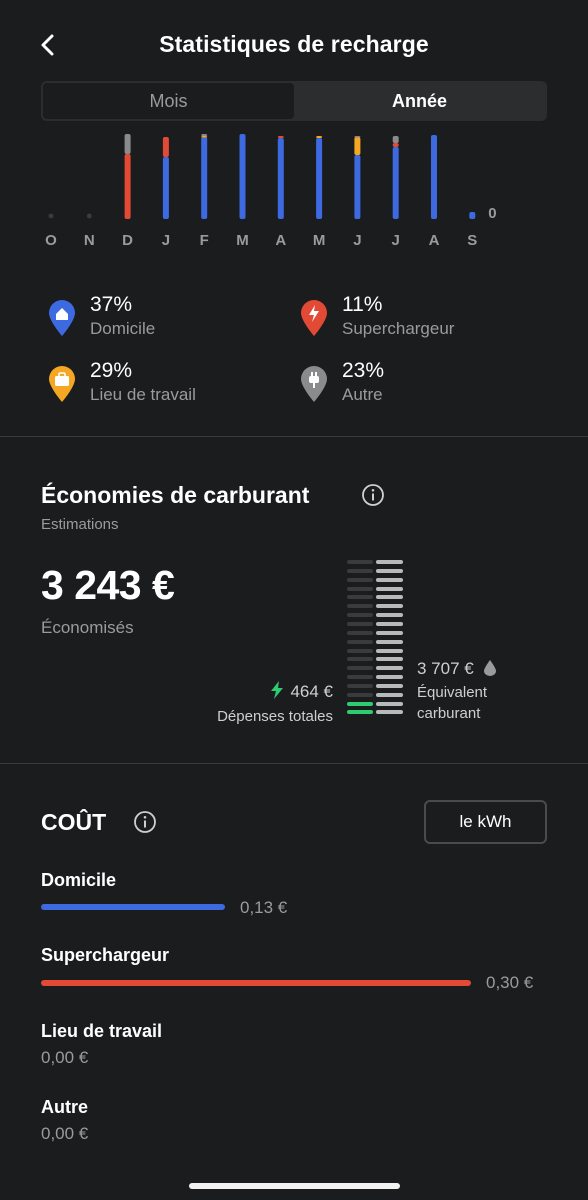 The image size is (588, 1200). Describe the element at coordinates (510, 982) in the screenshot. I see `cost-value-superchargeur: 0,30 €` at that location.